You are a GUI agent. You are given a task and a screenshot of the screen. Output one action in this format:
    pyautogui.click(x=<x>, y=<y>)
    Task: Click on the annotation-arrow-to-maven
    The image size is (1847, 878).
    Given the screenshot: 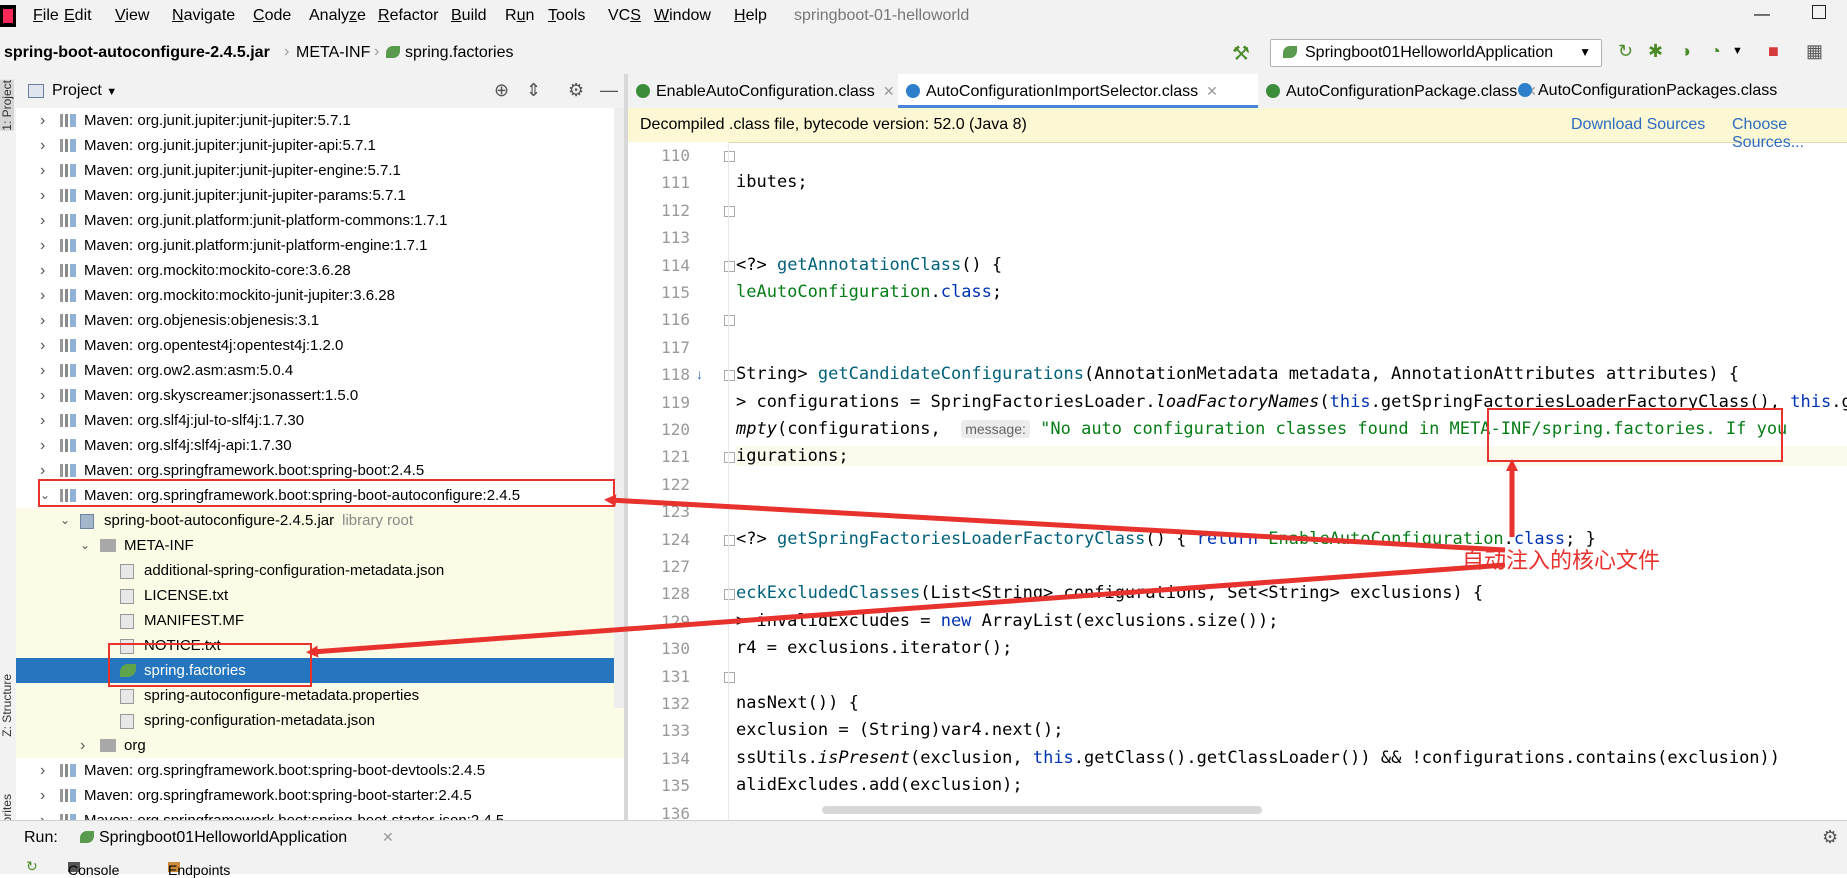 What is the action you would take?
    pyautogui.click(x=1055, y=523)
    